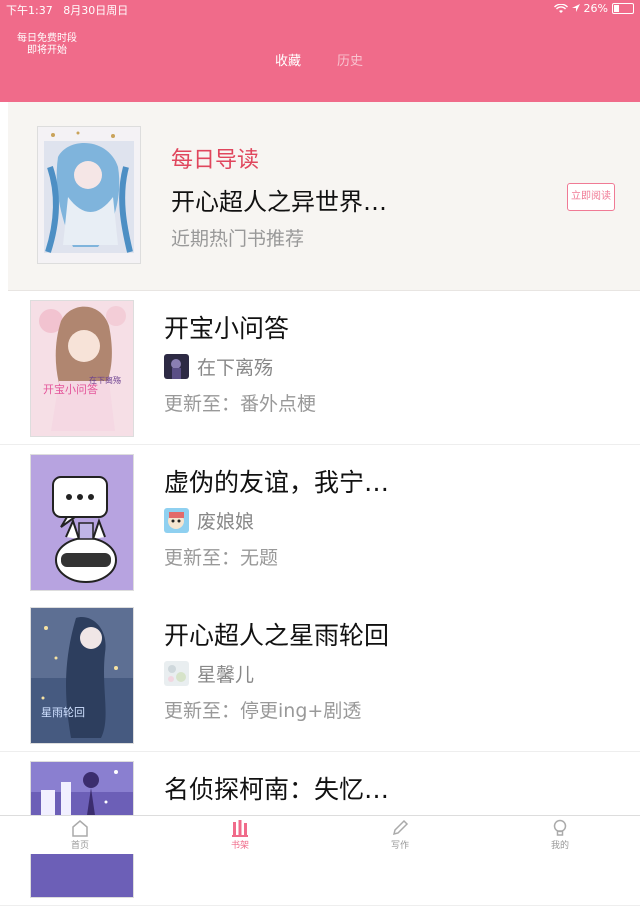 This screenshot has width=640, height=906. I want to click on read-now-button: 立即阅读, so click(591, 197).